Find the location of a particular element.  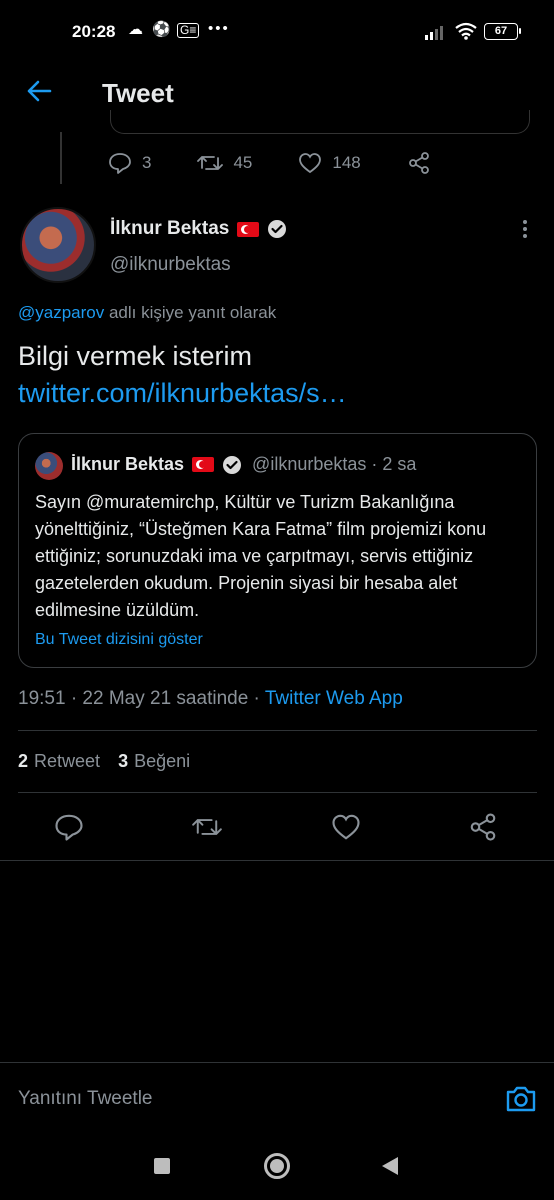

reply-context-text: adlı kişiye yanıt olarak is located at coordinates (190, 312).